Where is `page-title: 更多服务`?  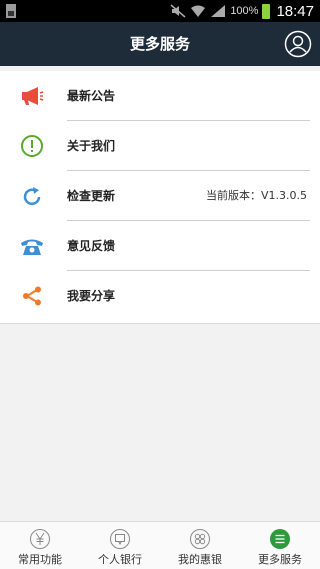 page-title: 更多服务 is located at coordinates (159, 44).